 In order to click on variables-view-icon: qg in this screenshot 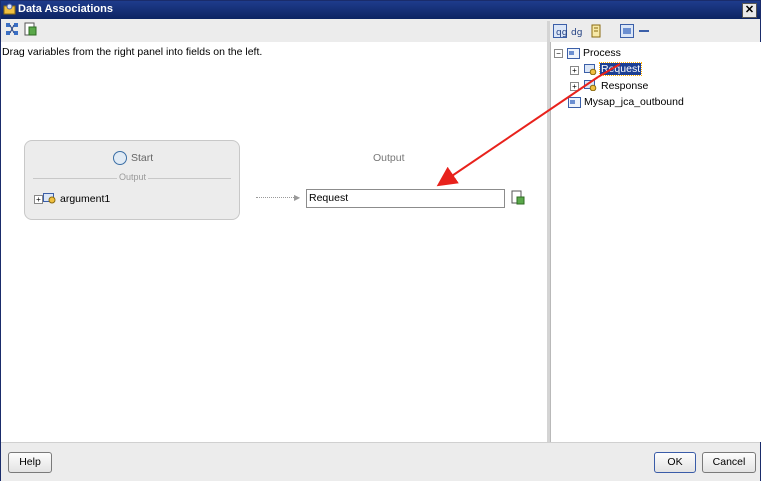, I will do `click(560, 31)`.